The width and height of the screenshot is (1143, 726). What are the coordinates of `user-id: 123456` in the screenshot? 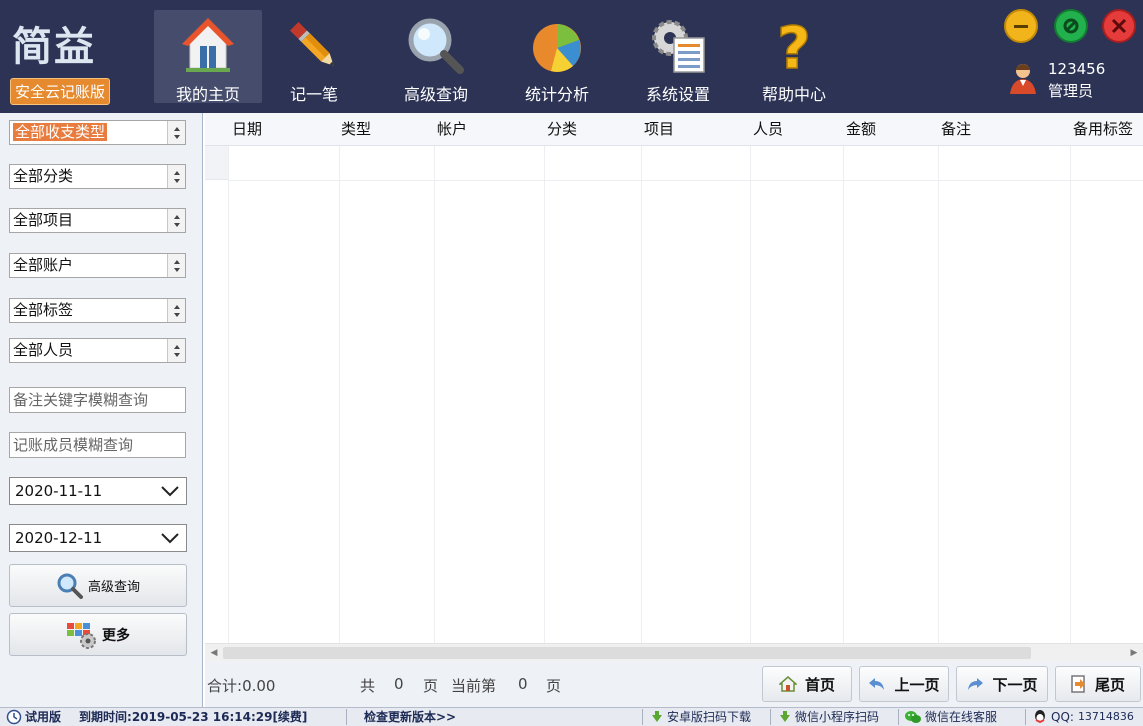 It's located at (1077, 69).